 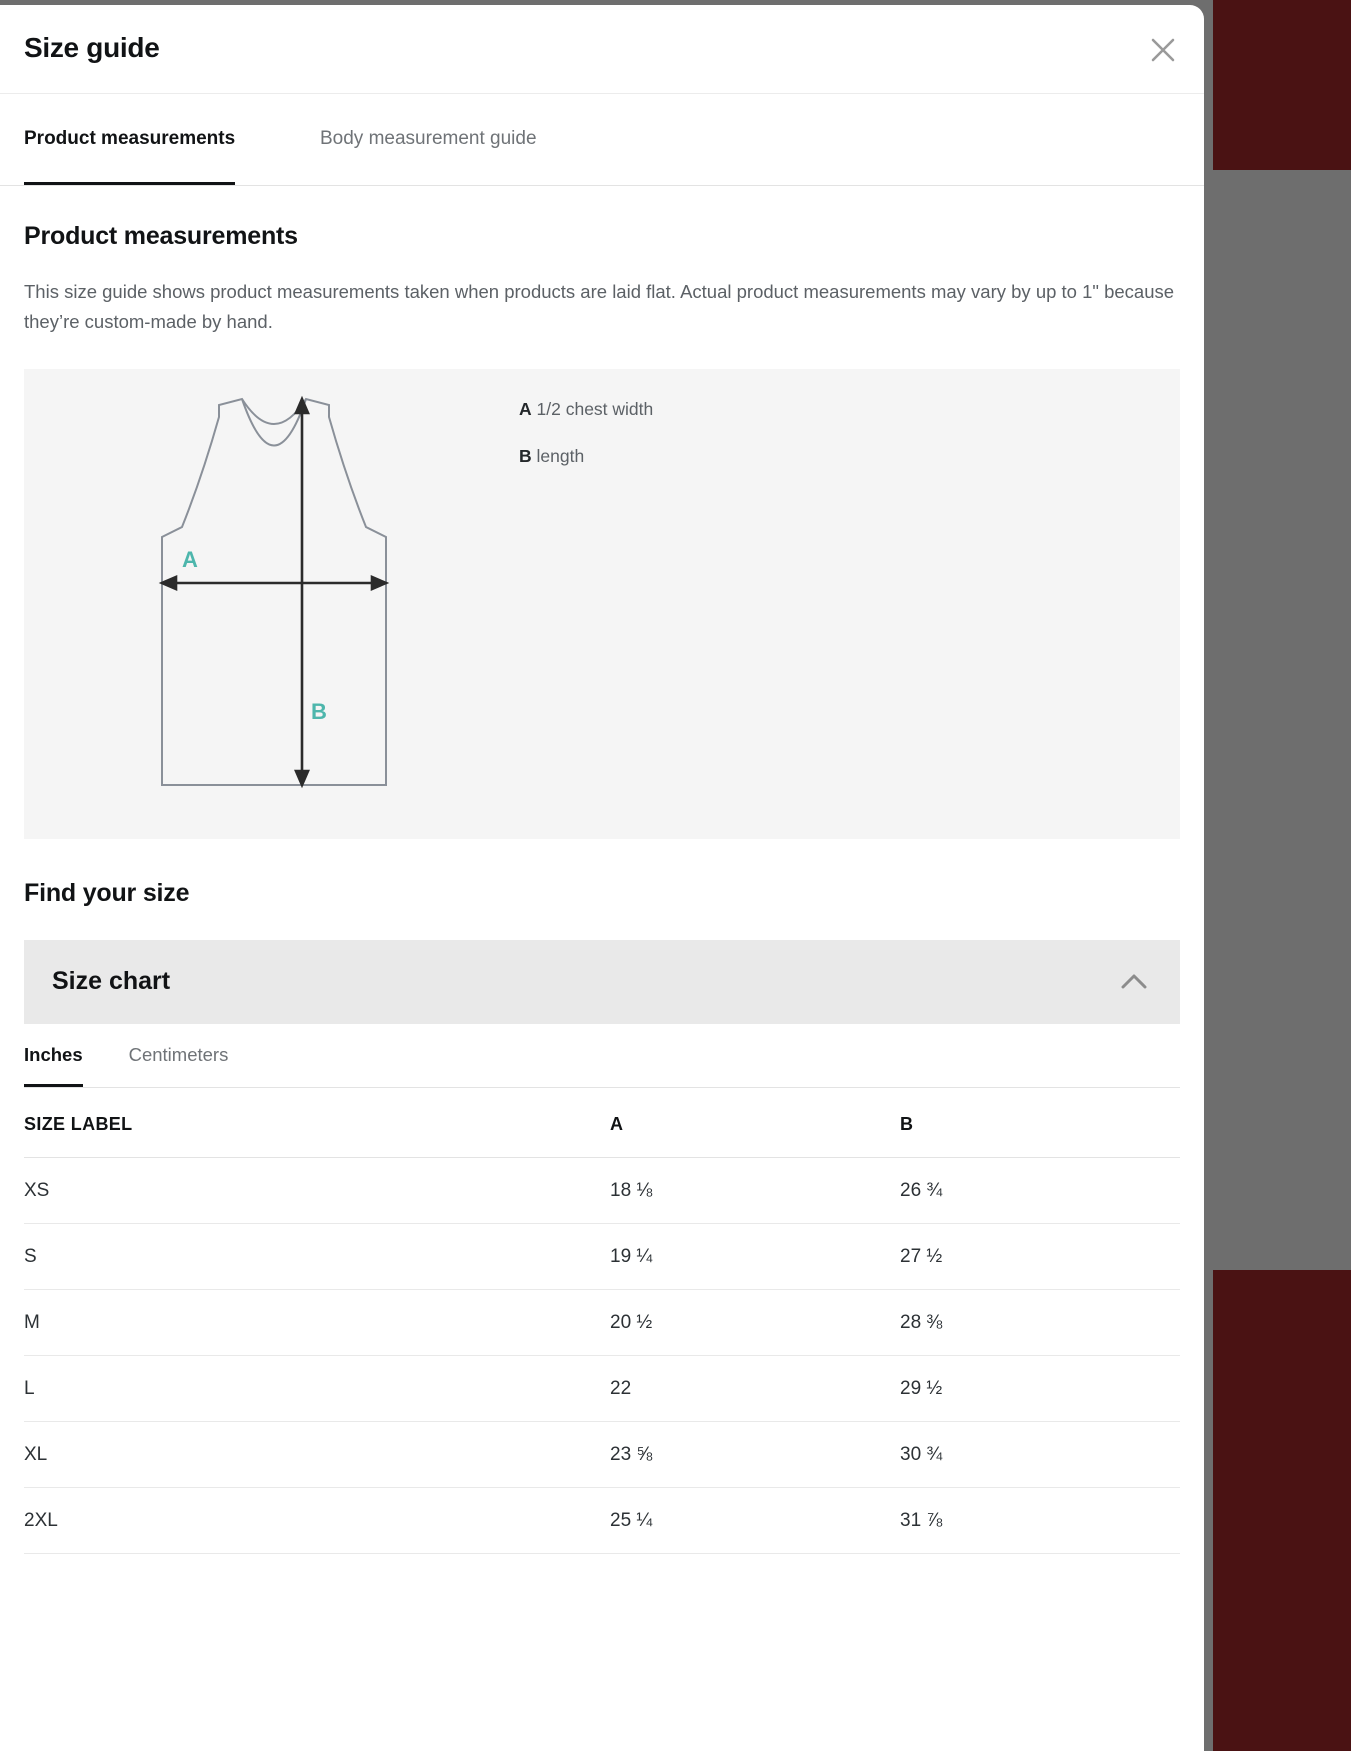 I want to click on measurement-a-cell: 25 ¼, so click(x=755, y=1520).